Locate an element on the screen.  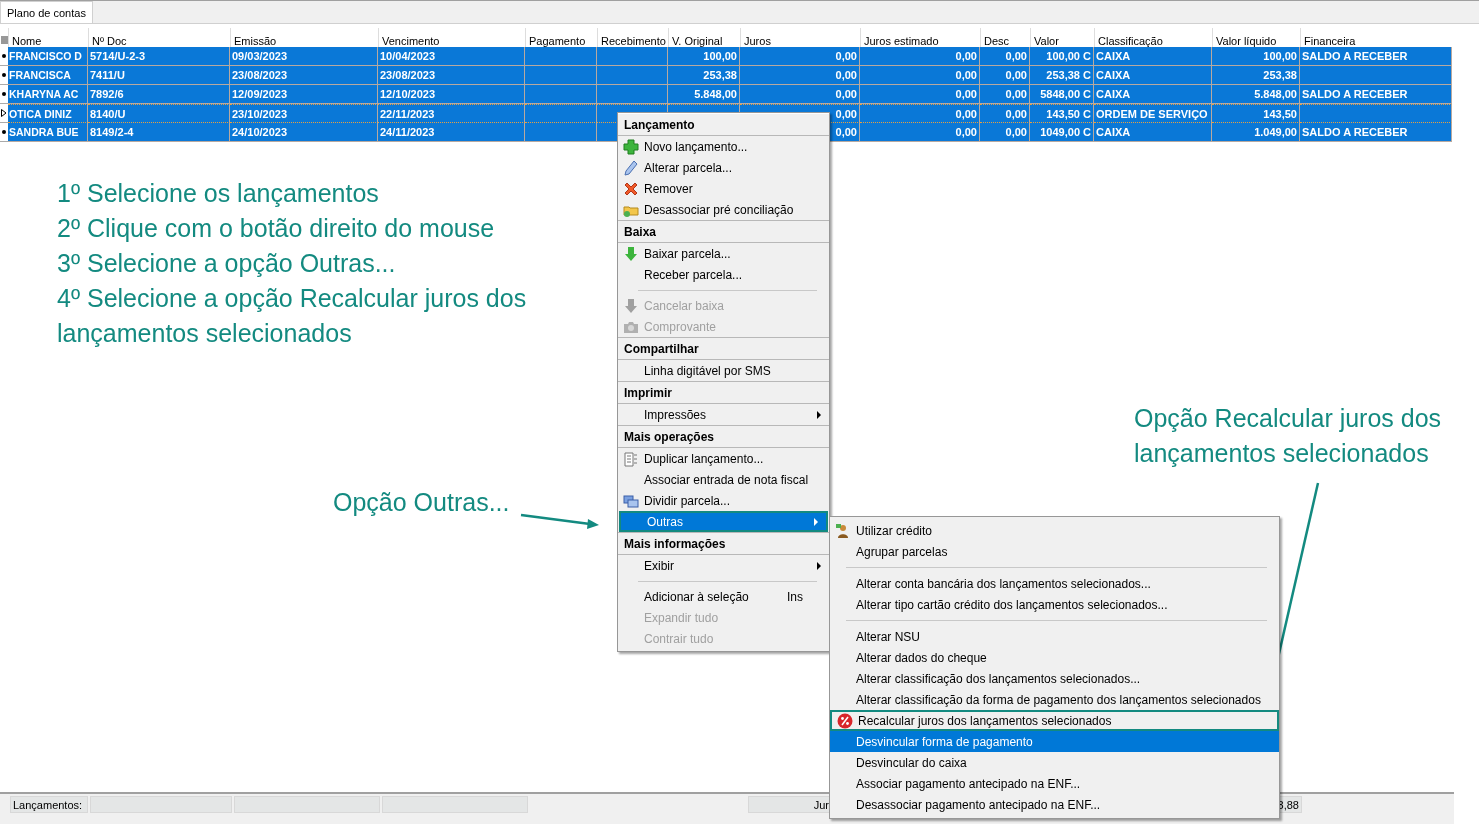
tab: Plano de contas is located at coordinates (46, 12).